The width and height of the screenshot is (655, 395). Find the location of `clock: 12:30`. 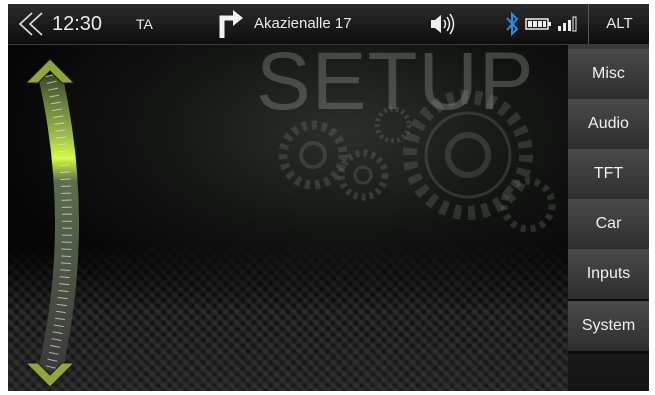

clock: 12:30 is located at coordinates (77, 24).